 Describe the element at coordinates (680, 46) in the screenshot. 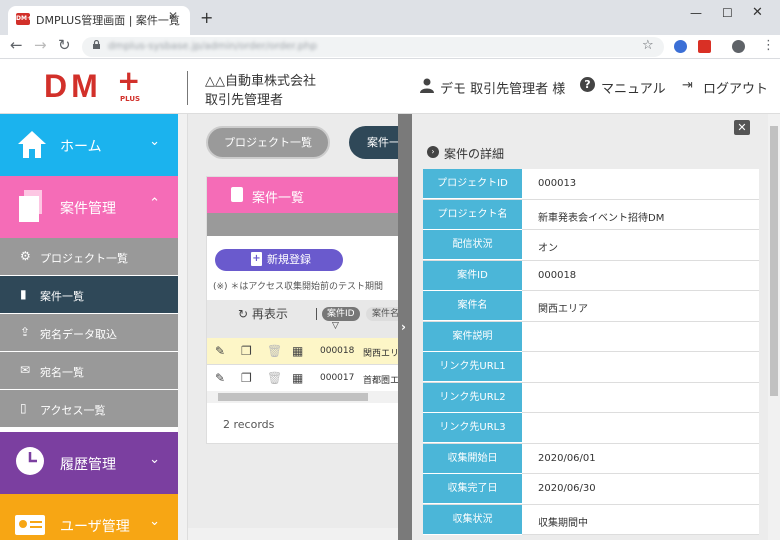

I see `extension-icon` at that location.